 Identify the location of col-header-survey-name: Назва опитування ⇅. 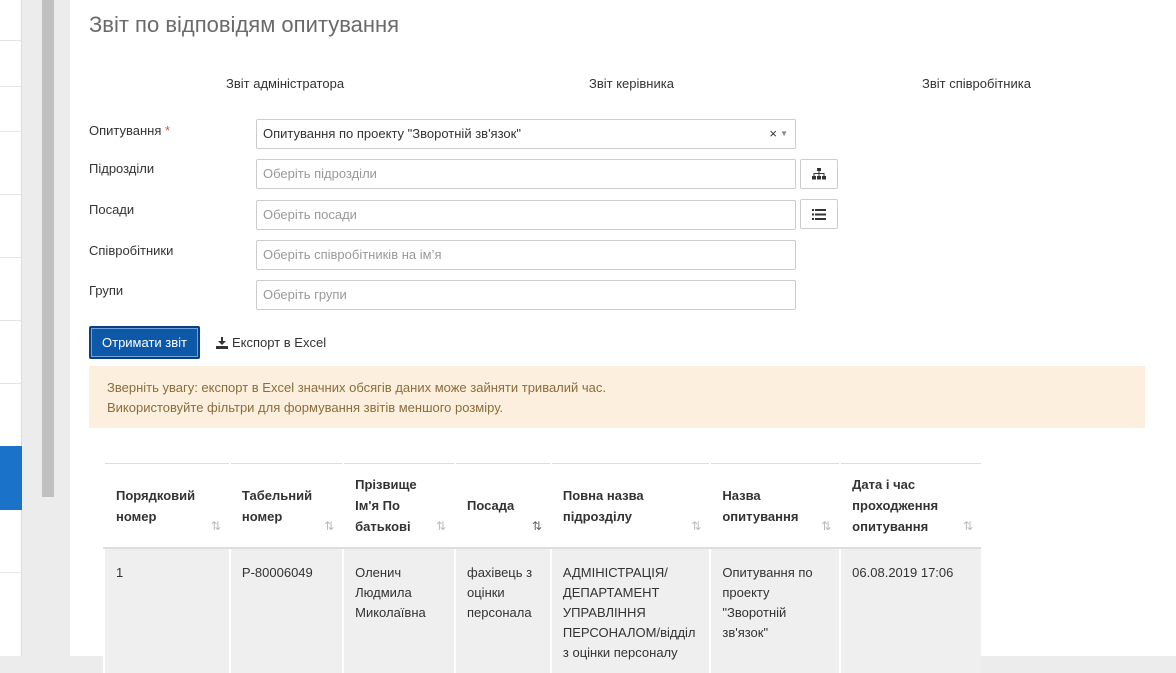
(775, 506).